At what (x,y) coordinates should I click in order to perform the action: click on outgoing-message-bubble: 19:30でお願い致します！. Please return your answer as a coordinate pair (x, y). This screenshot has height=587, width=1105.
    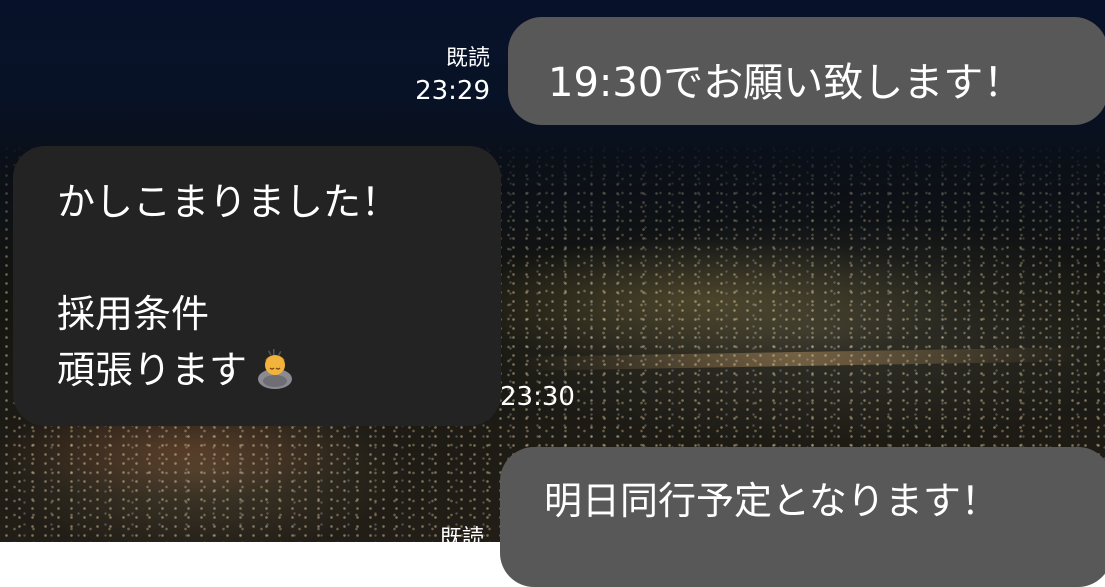
    Looking at the image, I should click on (806, 71).